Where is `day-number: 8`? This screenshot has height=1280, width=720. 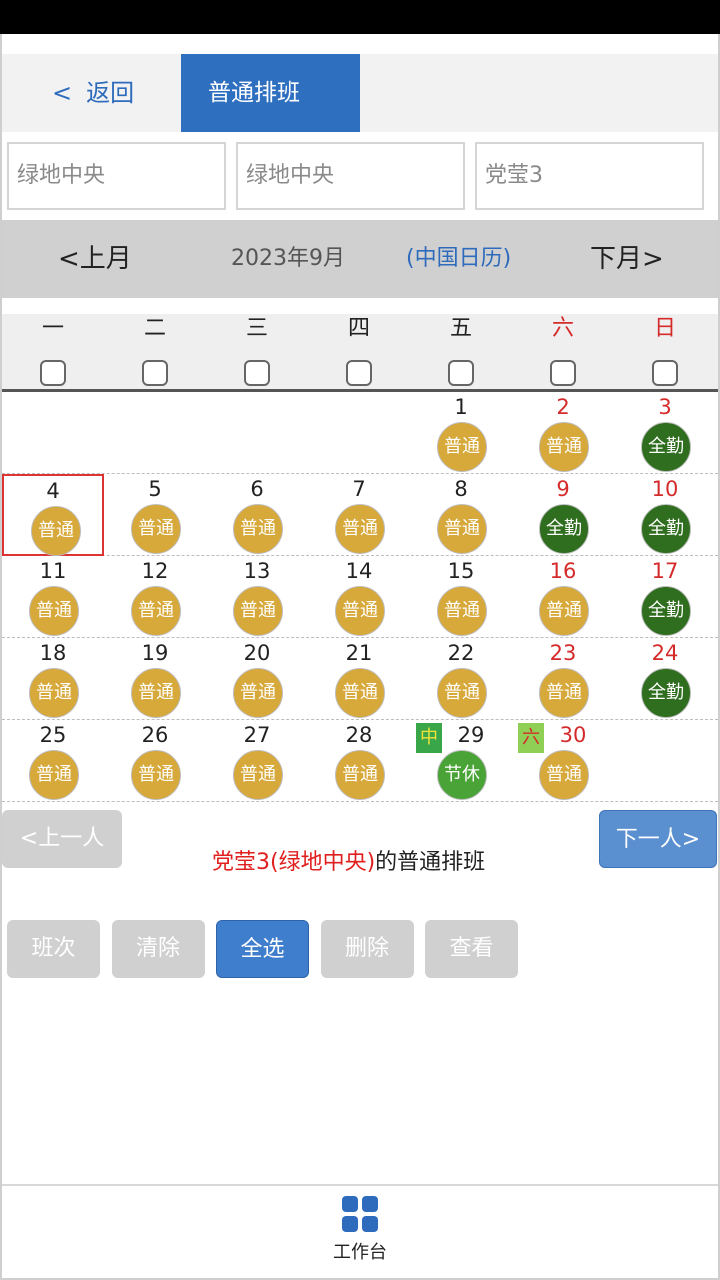
day-number: 8 is located at coordinates (461, 489).